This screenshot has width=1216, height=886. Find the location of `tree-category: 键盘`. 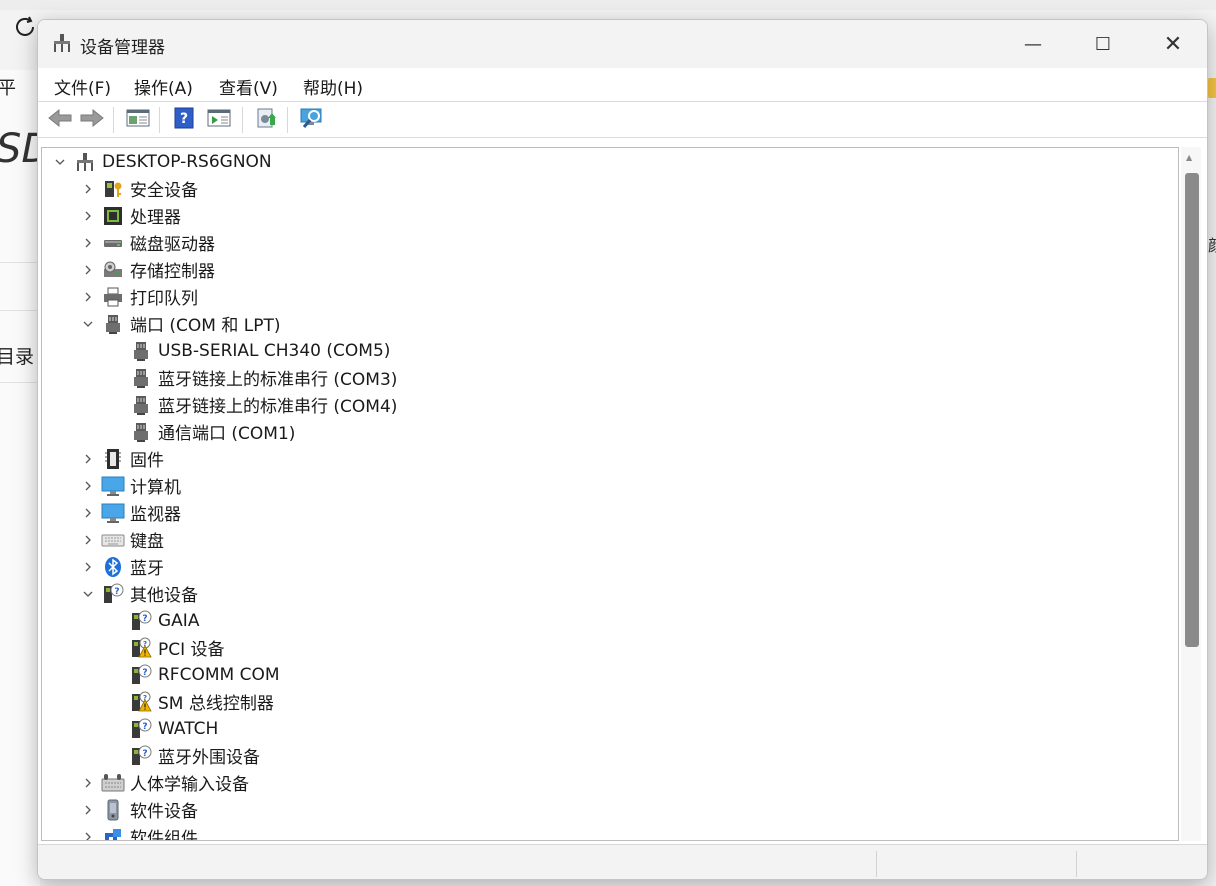

tree-category: 键盘 is located at coordinates (120, 539).